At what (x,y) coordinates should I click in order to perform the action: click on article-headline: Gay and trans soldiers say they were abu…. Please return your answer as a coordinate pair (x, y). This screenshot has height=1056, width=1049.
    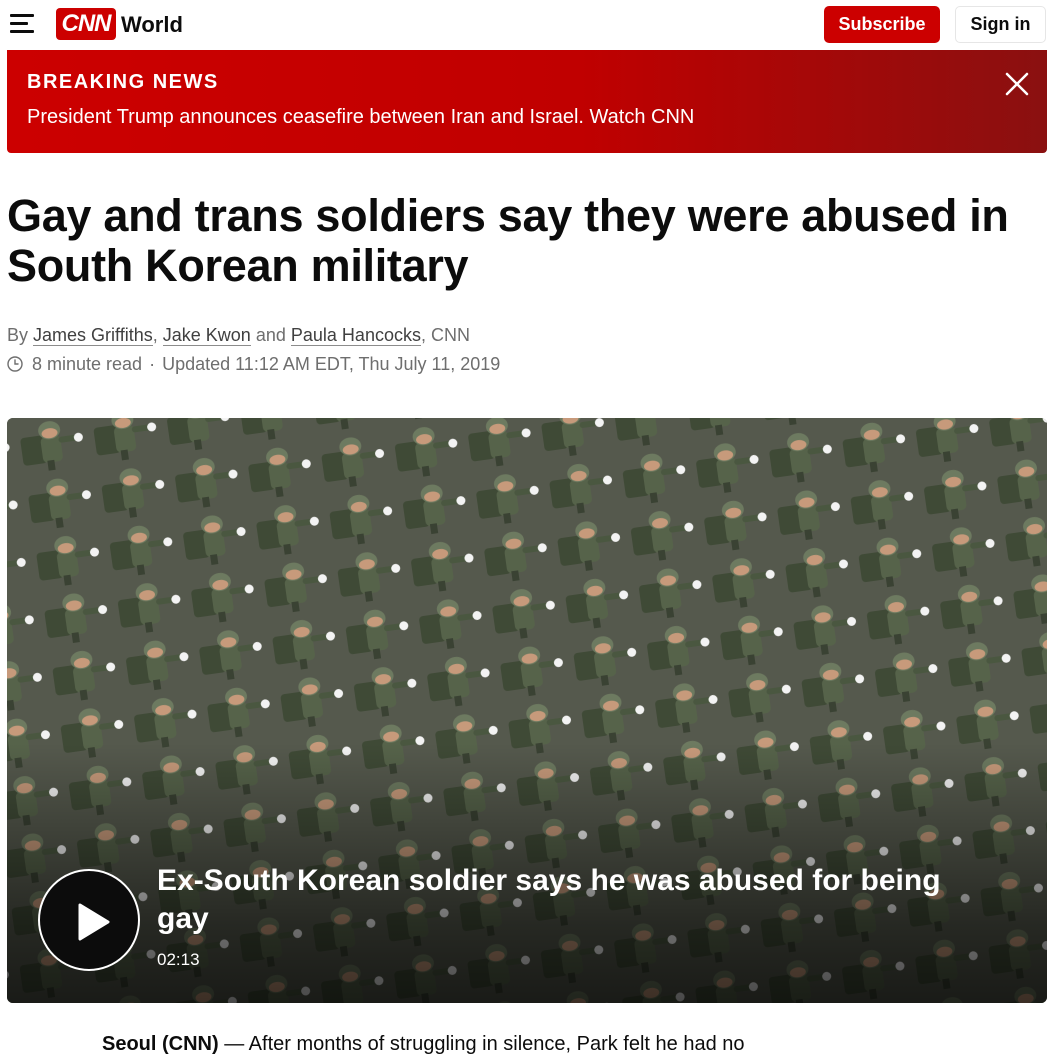
    Looking at the image, I should click on (508, 240).